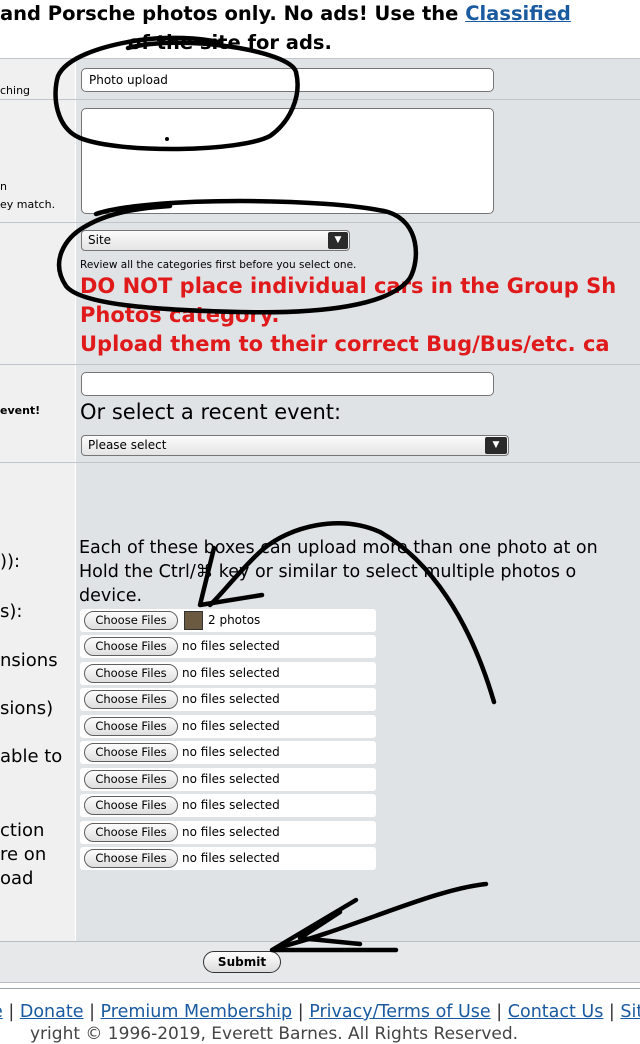  Describe the element at coordinates (167, 139) in the screenshot. I see `dot-mark` at that location.